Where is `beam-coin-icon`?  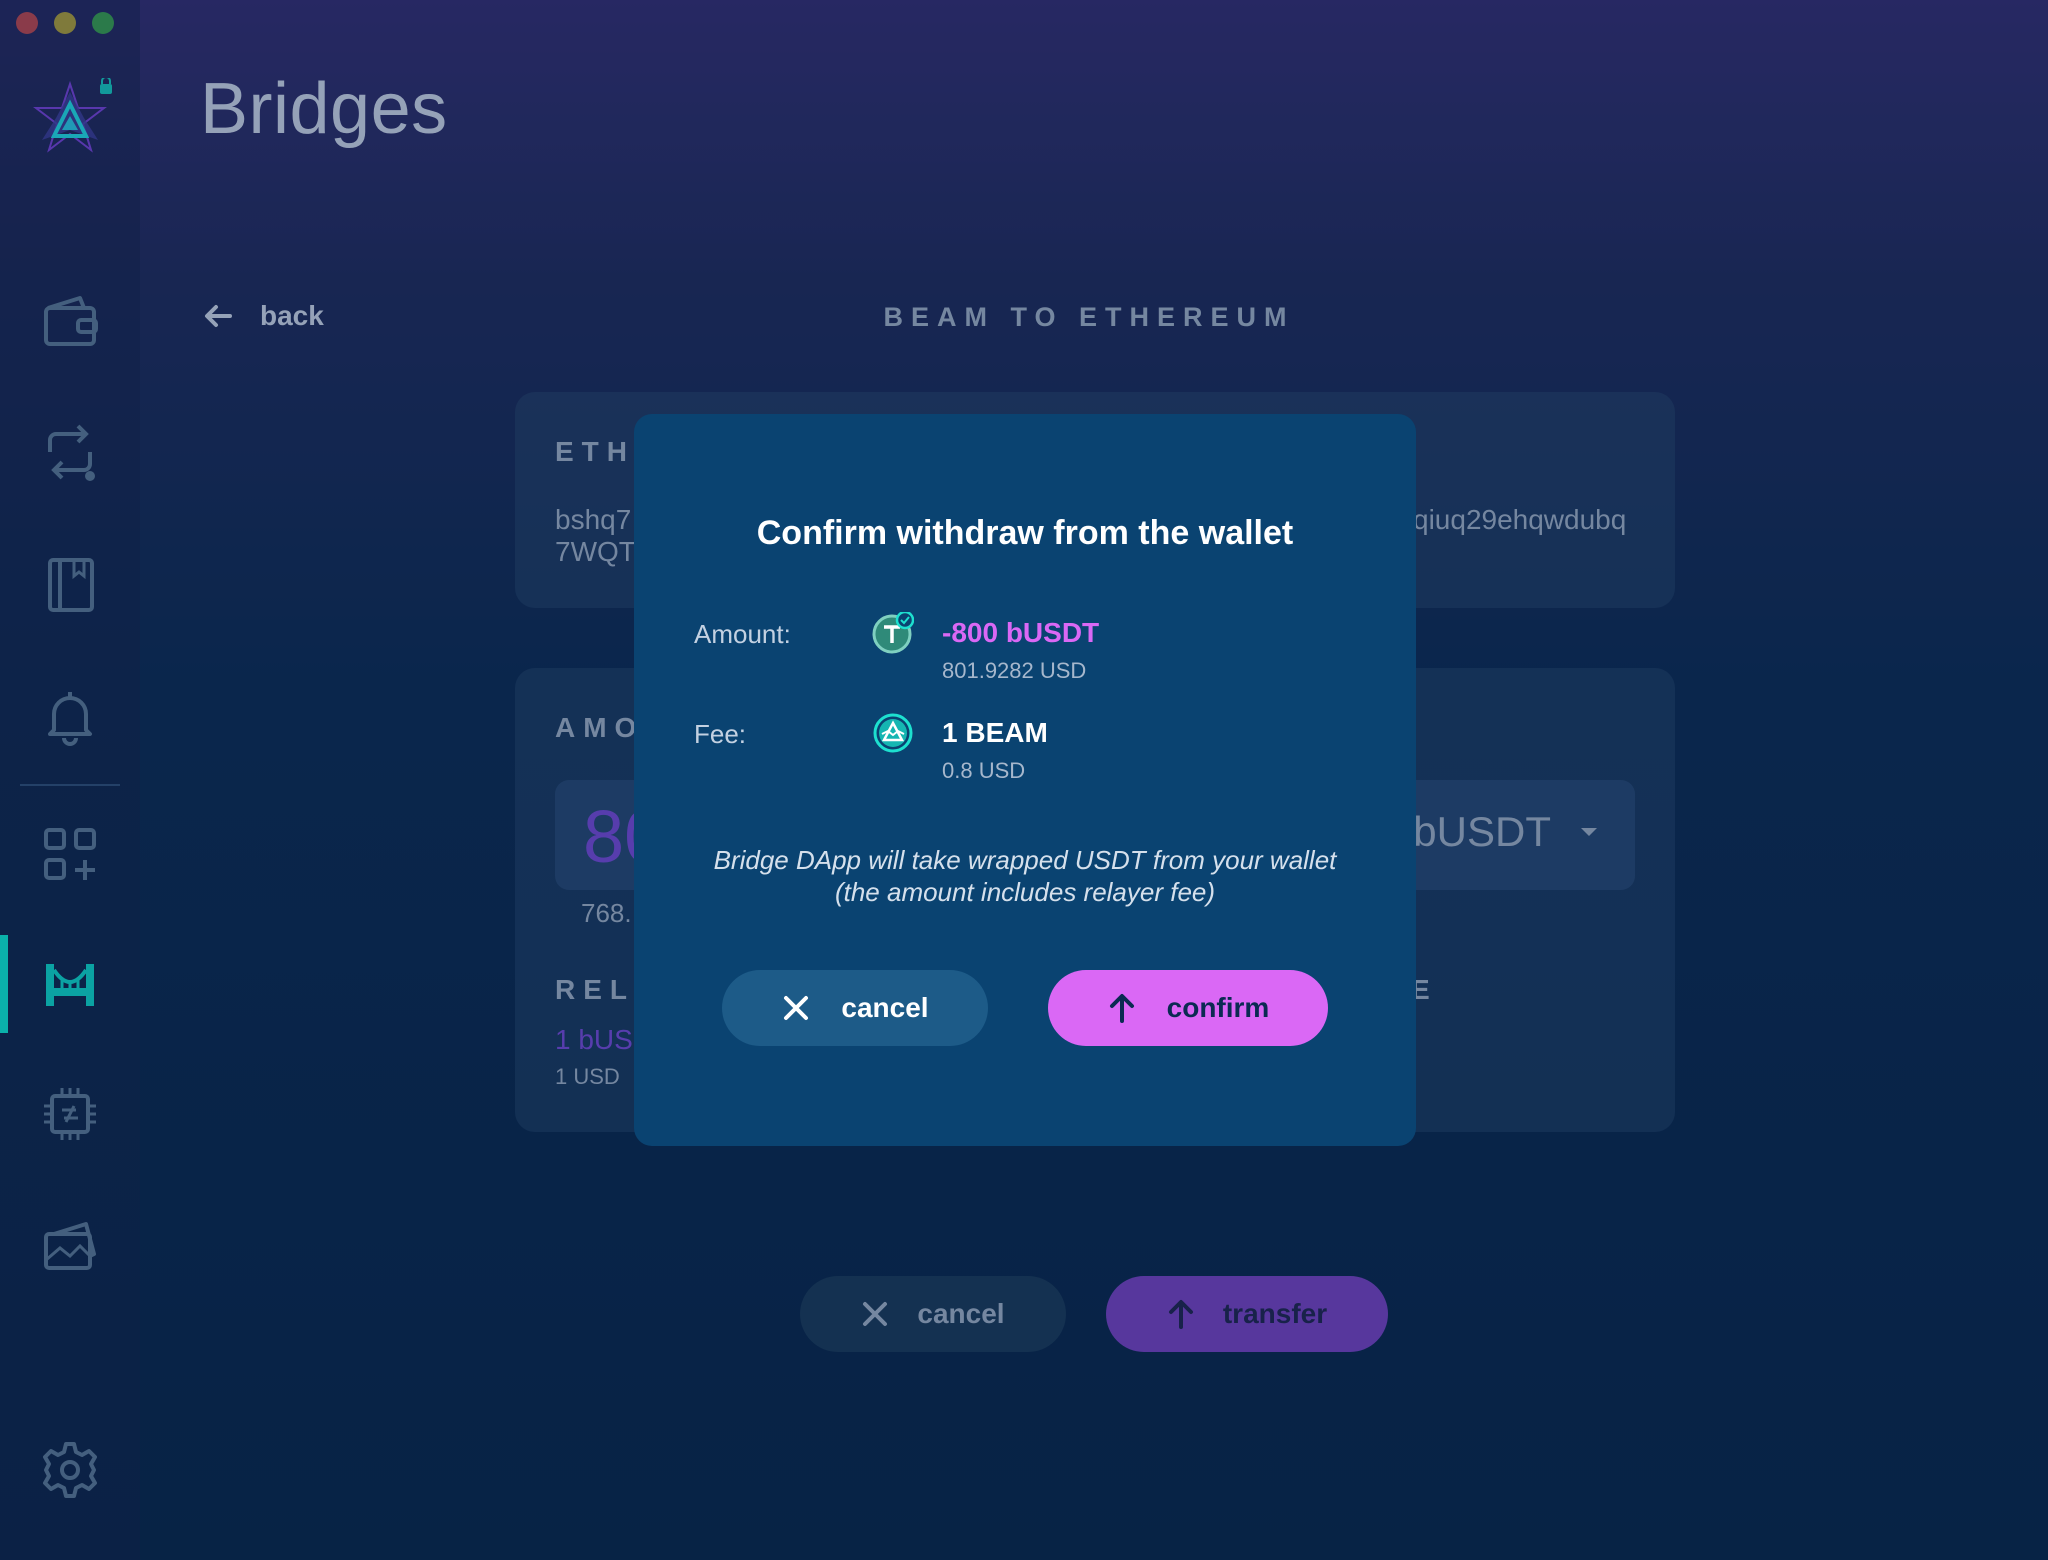
beam-coin-icon is located at coordinates (893, 733).